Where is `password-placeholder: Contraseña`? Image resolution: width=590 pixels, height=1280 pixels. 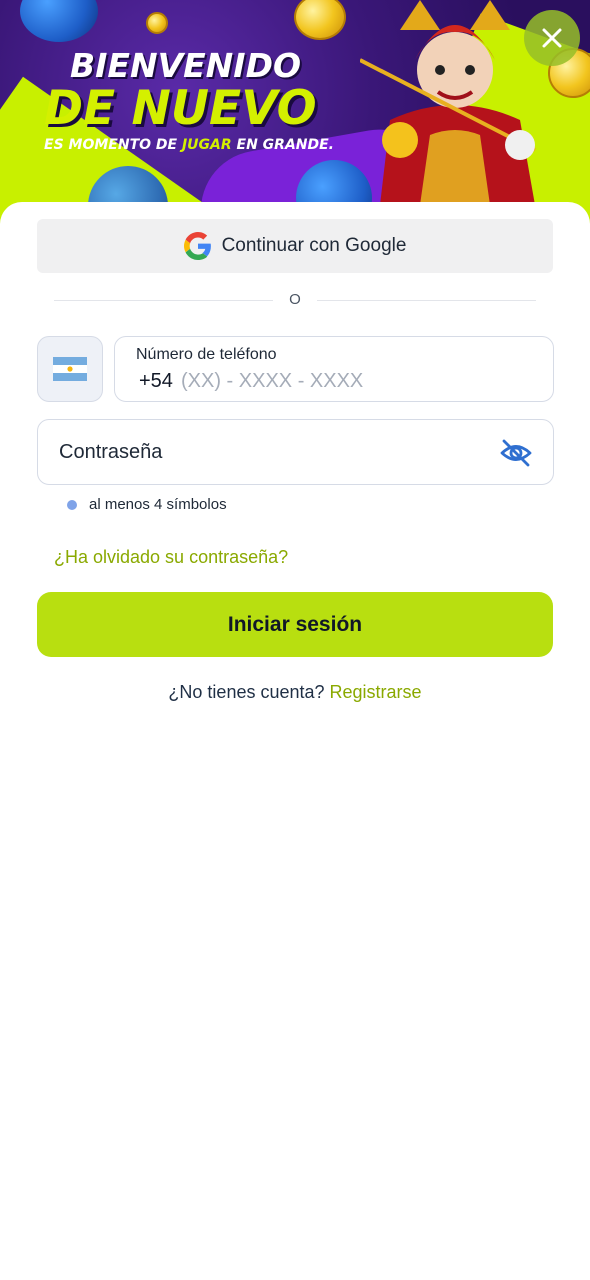 password-placeholder: Contraseña is located at coordinates (111, 452).